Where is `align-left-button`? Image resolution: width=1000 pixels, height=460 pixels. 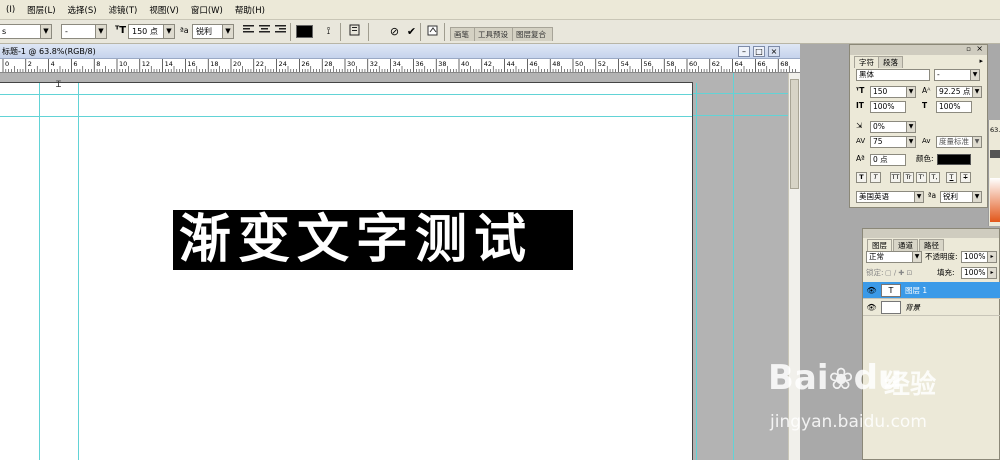
align-left-button is located at coordinates (248, 31).